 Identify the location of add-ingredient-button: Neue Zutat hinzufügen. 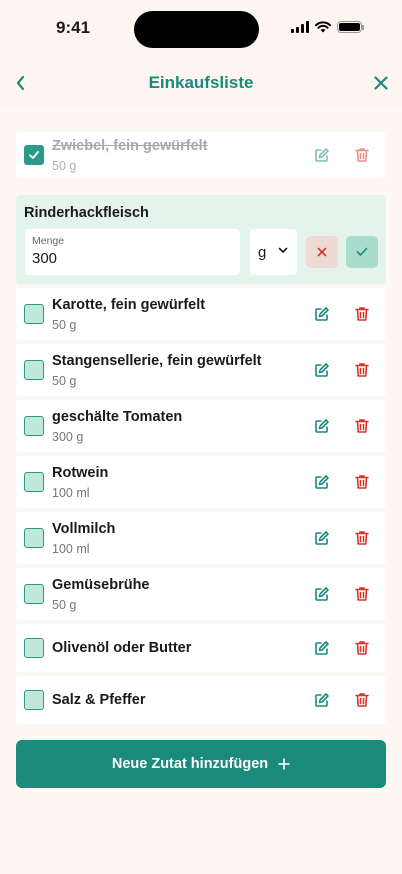
(201, 764).